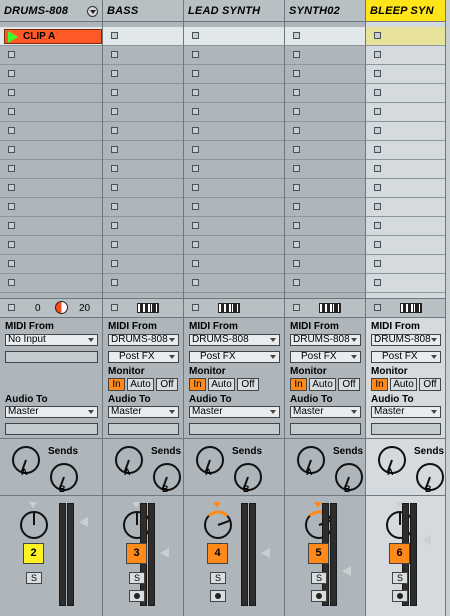 Image resolution: width=450 pixels, height=616 pixels. What do you see at coordinates (218, 596) in the screenshot?
I see `arm-record-button-icon` at bounding box center [218, 596].